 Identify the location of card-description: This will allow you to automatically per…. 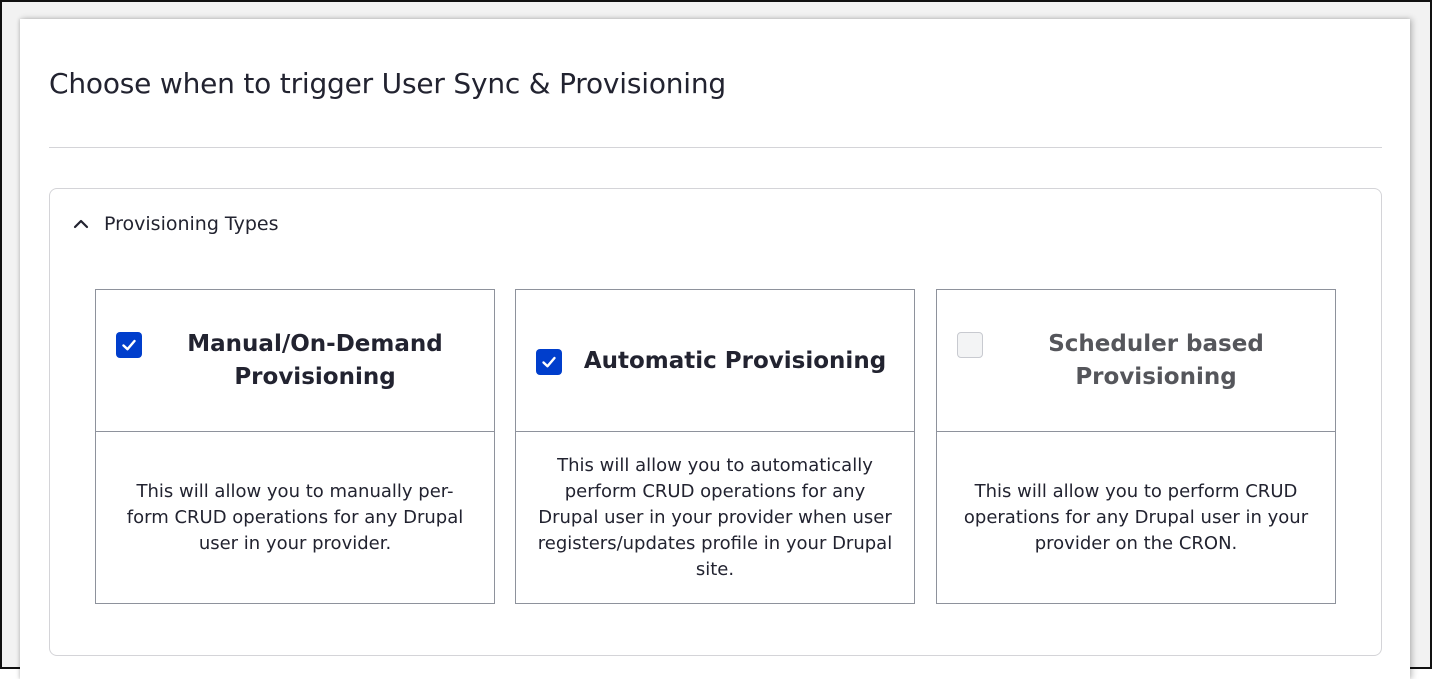
(715, 517).